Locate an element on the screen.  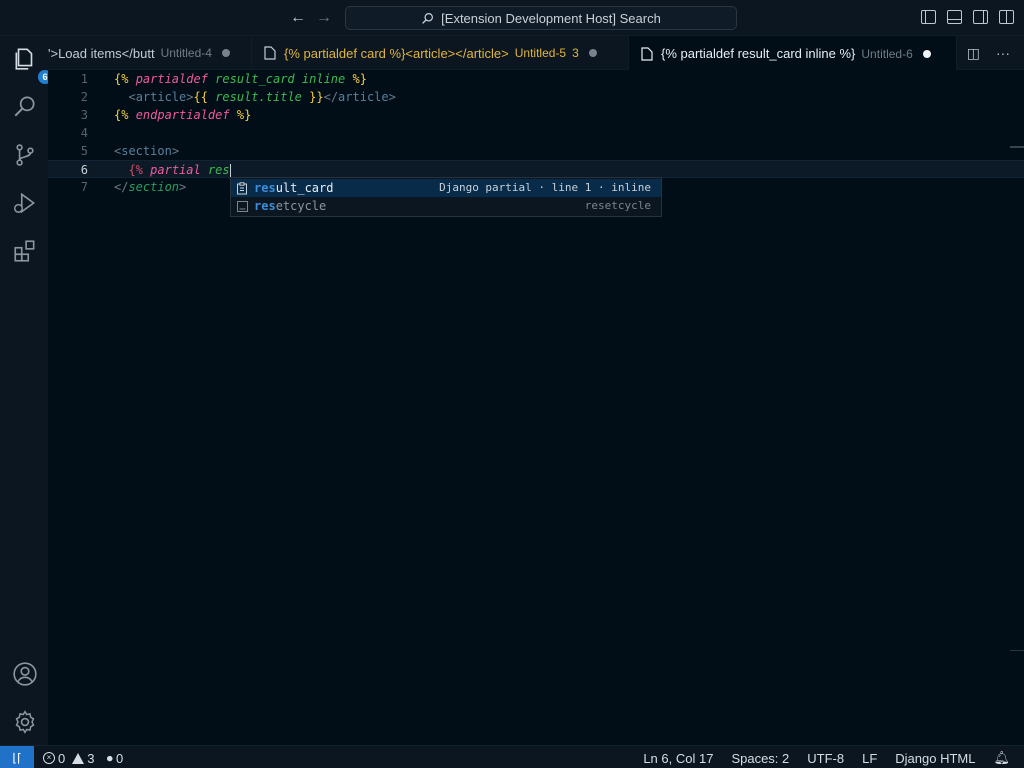
code-line: 2 <article>{{ result.title }}</article> is located at coordinates (536, 97).